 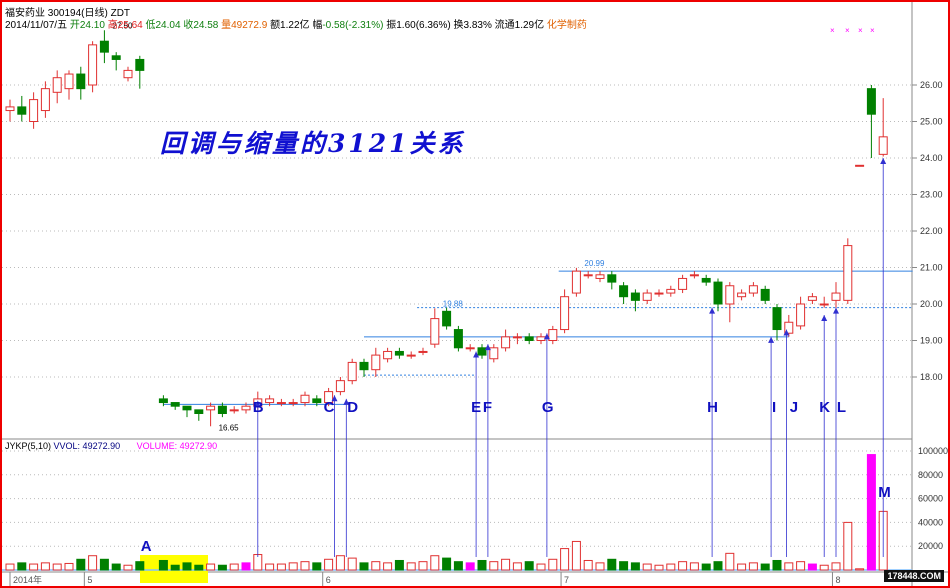 I want to click on turnover-value: 换3.83%, so click(x=472, y=25).